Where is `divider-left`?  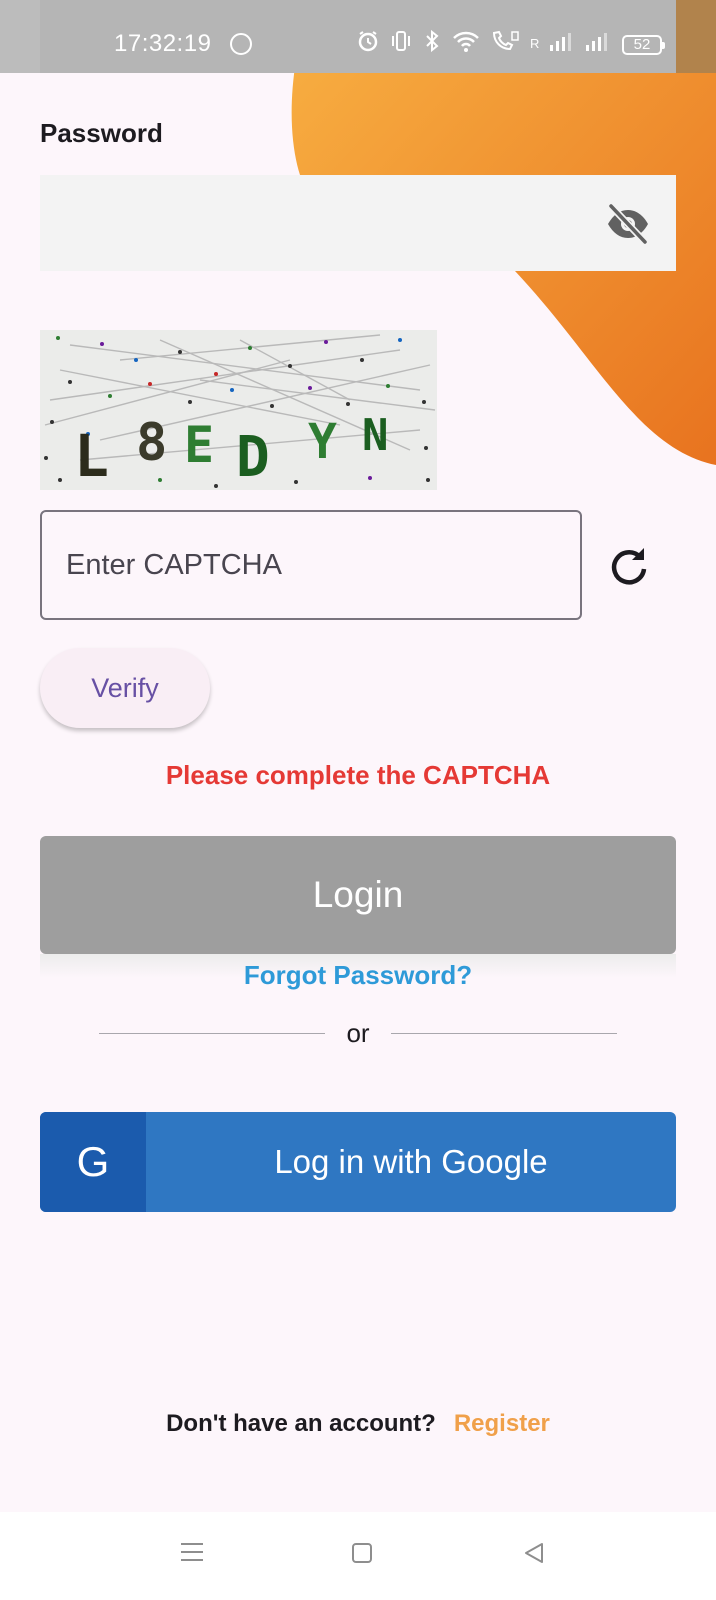 divider-left is located at coordinates (212, 1033).